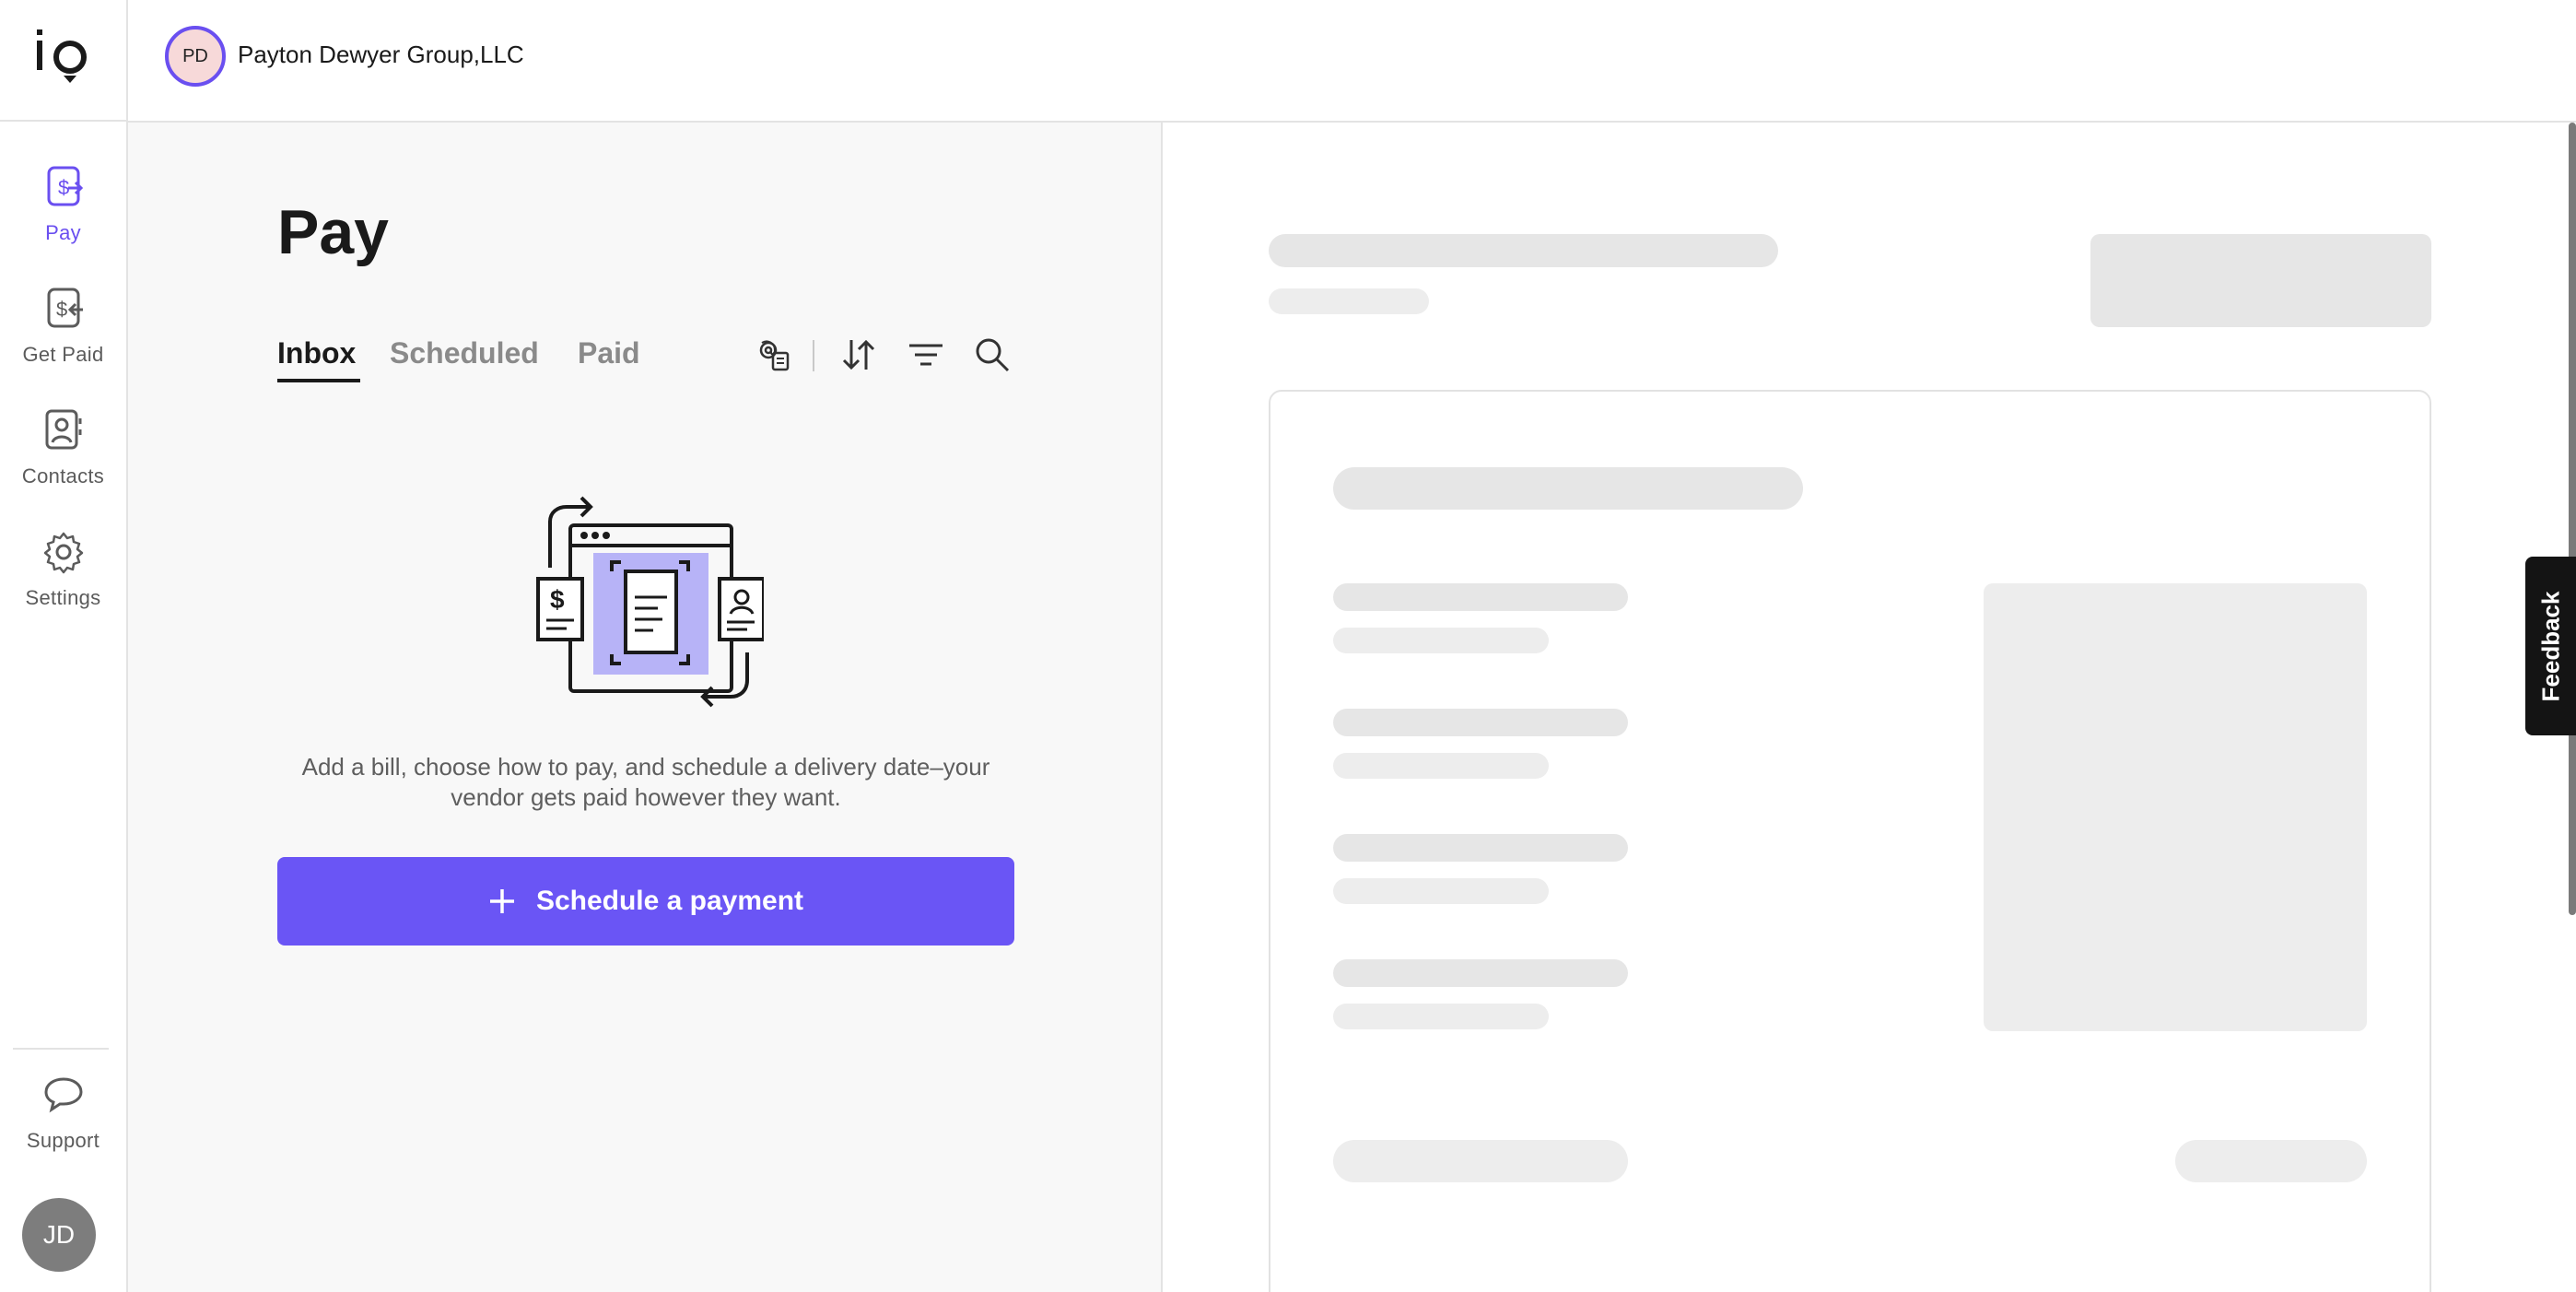  What do you see at coordinates (63, 354) in the screenshot?
I see `nav-item-label: Get Paid` at bounding box center [63, 354].